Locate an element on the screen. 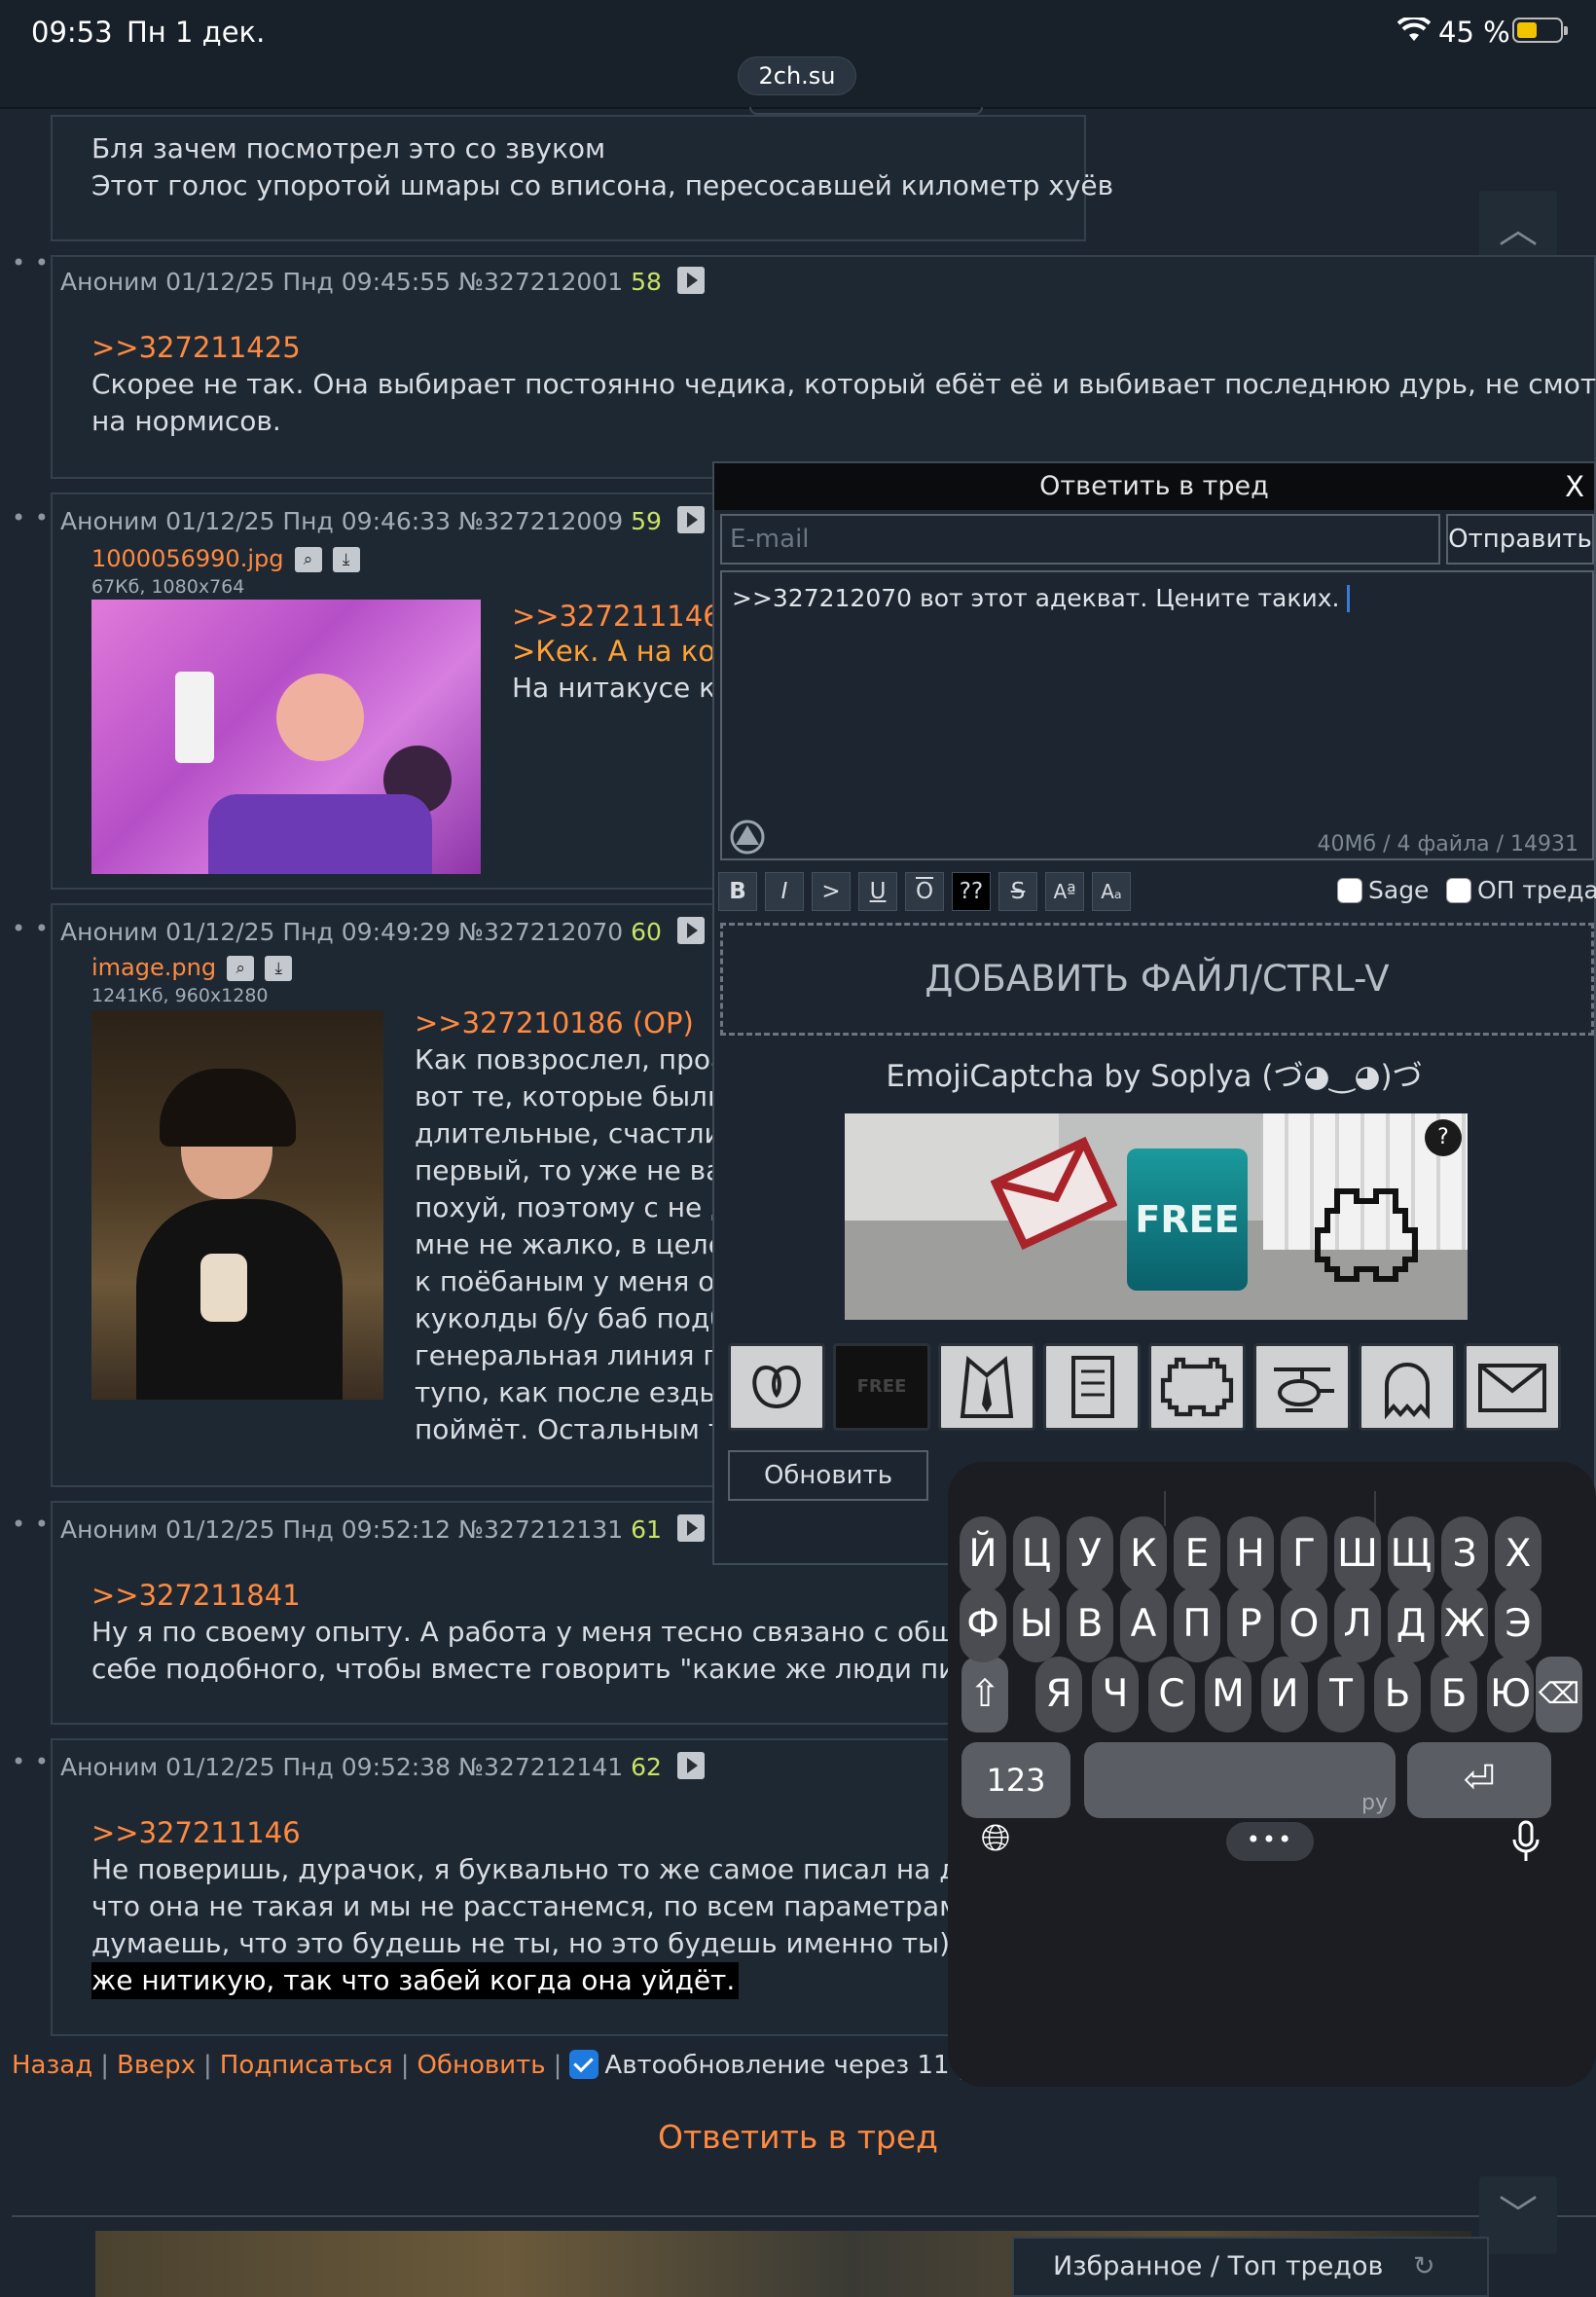 The width and height of the screenshot is (1596, 2297). backspace-key: ⌫ is located at coordinates (1559, 1694).